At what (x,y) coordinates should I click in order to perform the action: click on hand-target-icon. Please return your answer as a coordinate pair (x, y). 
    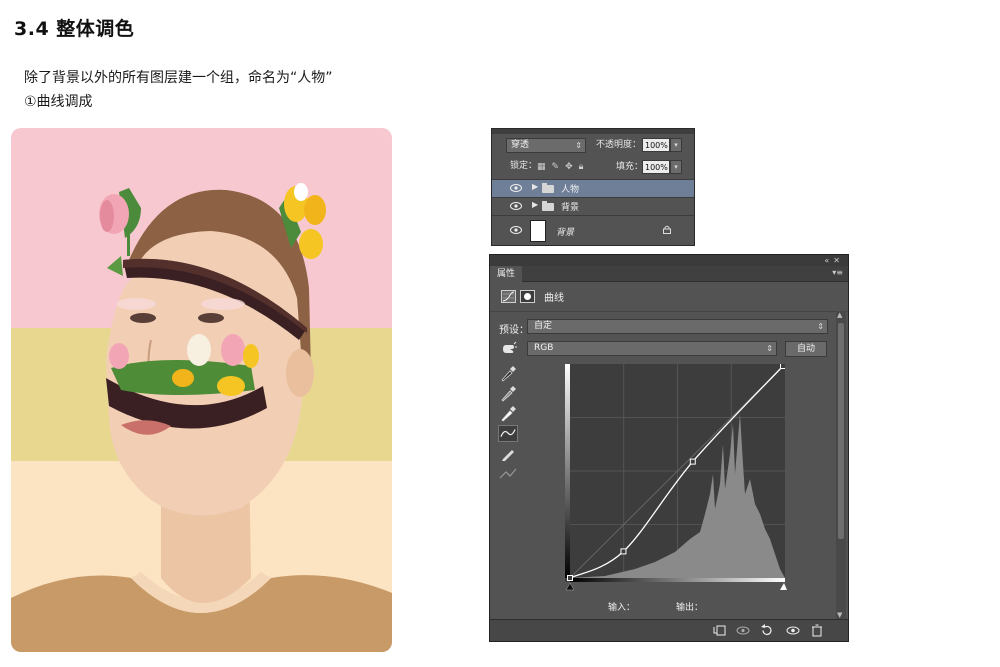
    Looking at the image, I should click on (509, 348).